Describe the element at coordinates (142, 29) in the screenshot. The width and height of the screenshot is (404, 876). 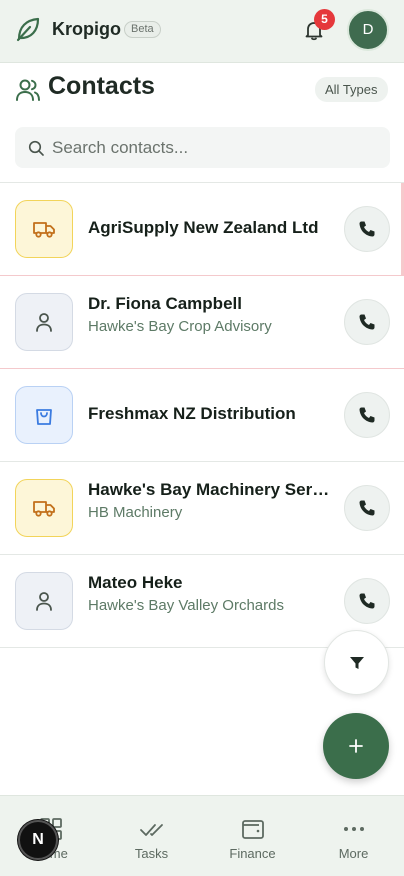
I see `beta-badge: Beta` at that location.